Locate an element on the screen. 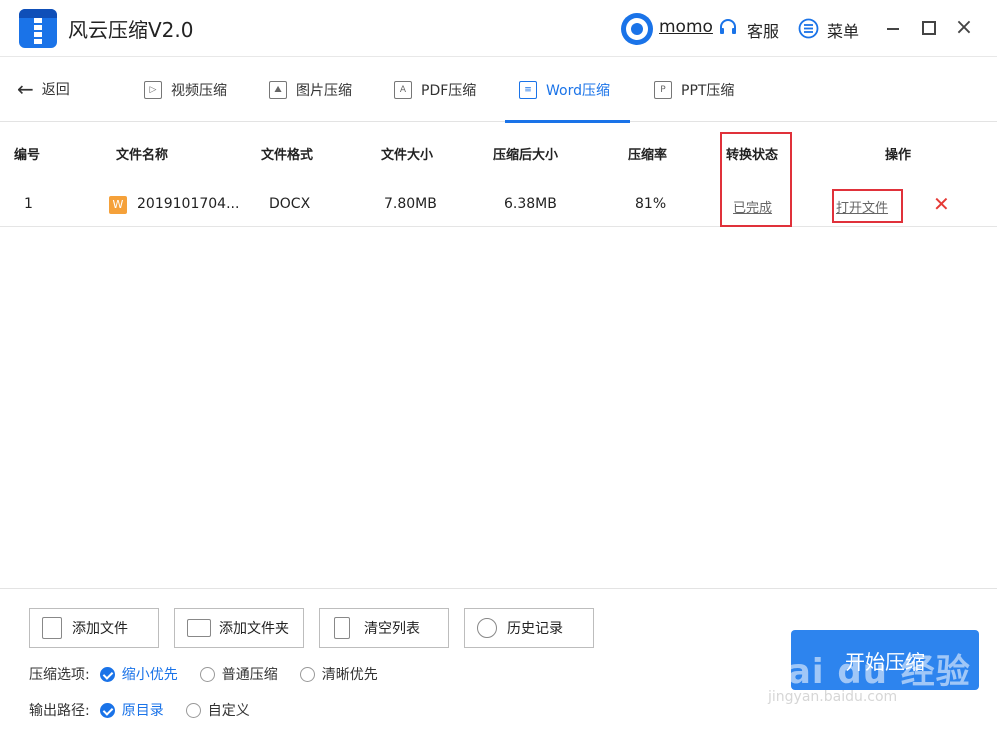  column-header-size: 文件大小 is located at coordinates (407, 155).